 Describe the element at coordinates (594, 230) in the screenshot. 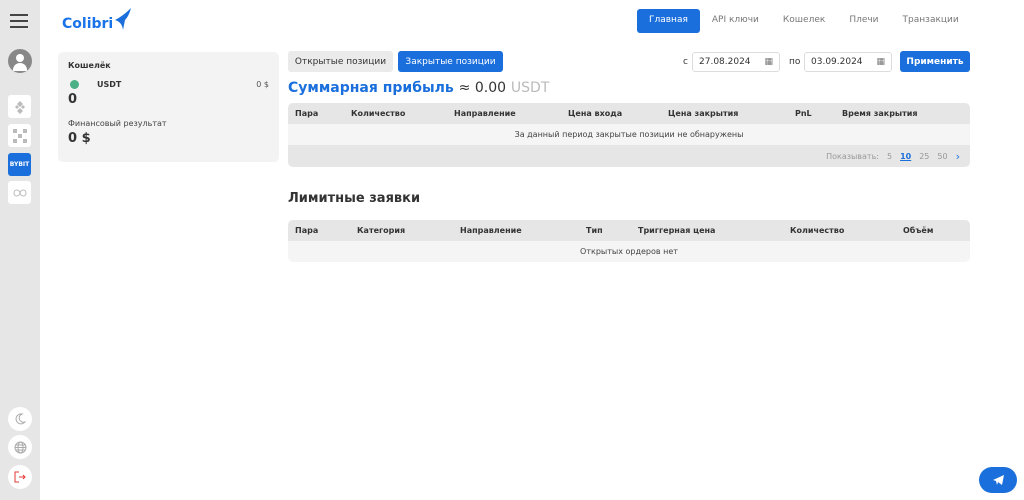

I see `col-type: Тип` at that location.